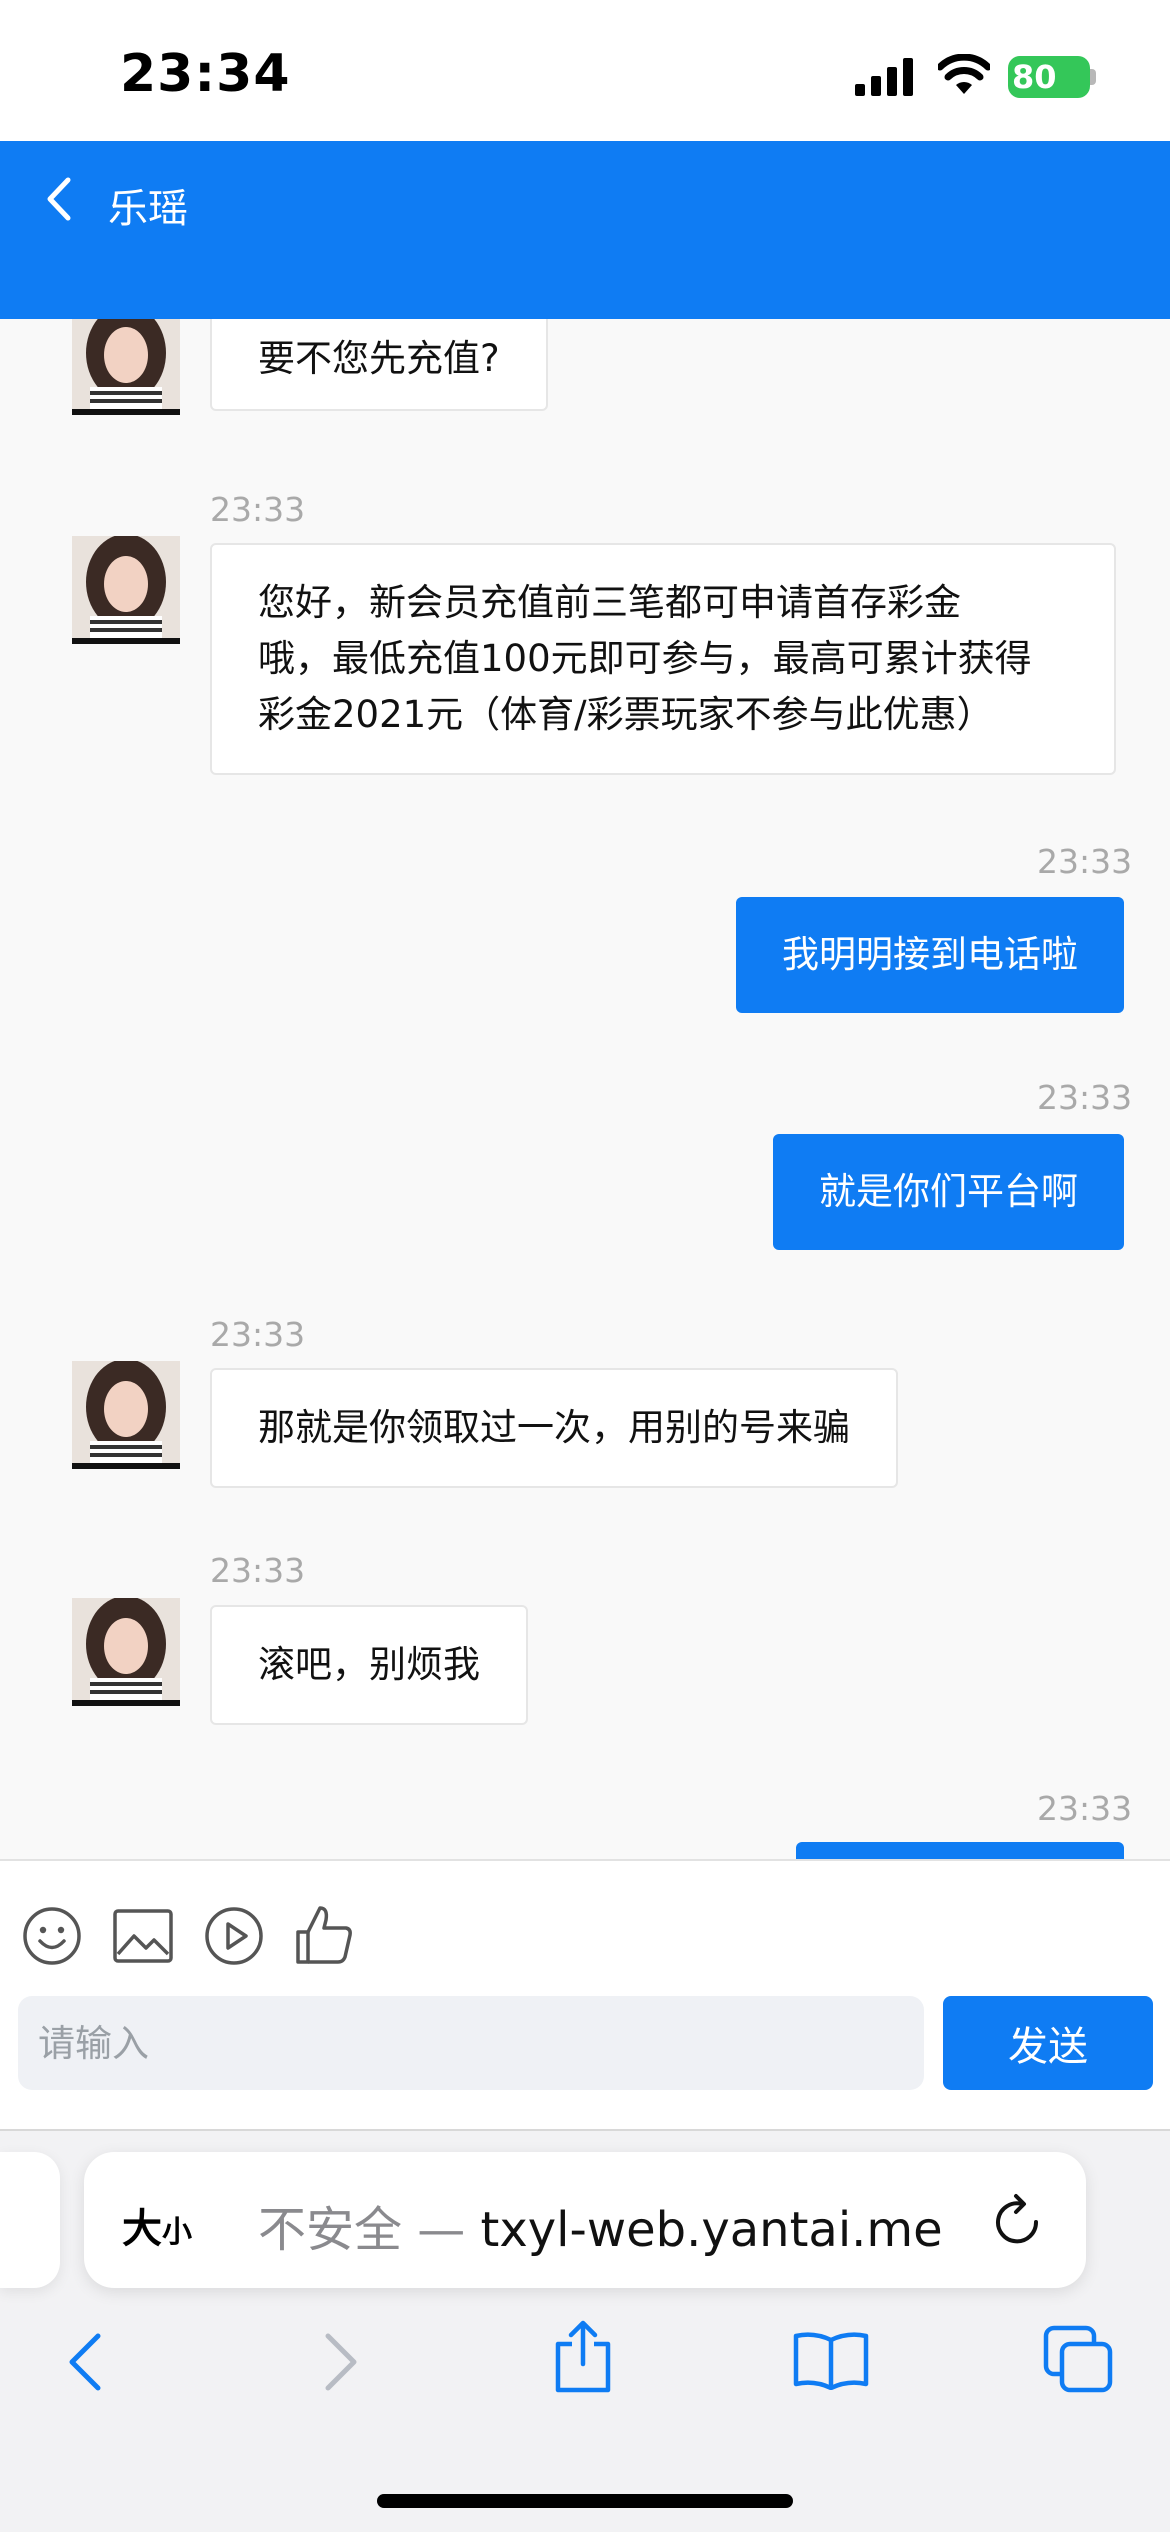  I want to click on message-bubble-outgoing: 我明明接到电话啦, so click(930, 955).